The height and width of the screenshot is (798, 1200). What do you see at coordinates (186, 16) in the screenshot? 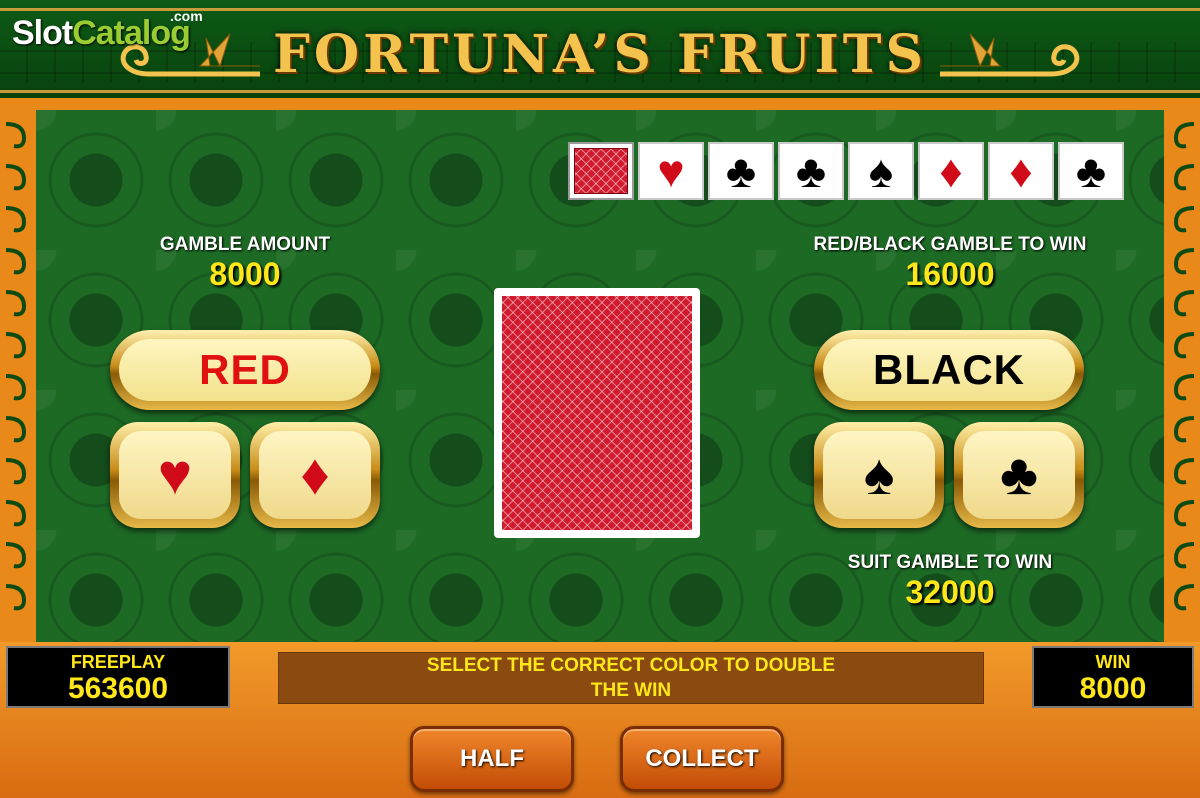
I see `logo-com-text: .com` at bounding box center [186, 16].